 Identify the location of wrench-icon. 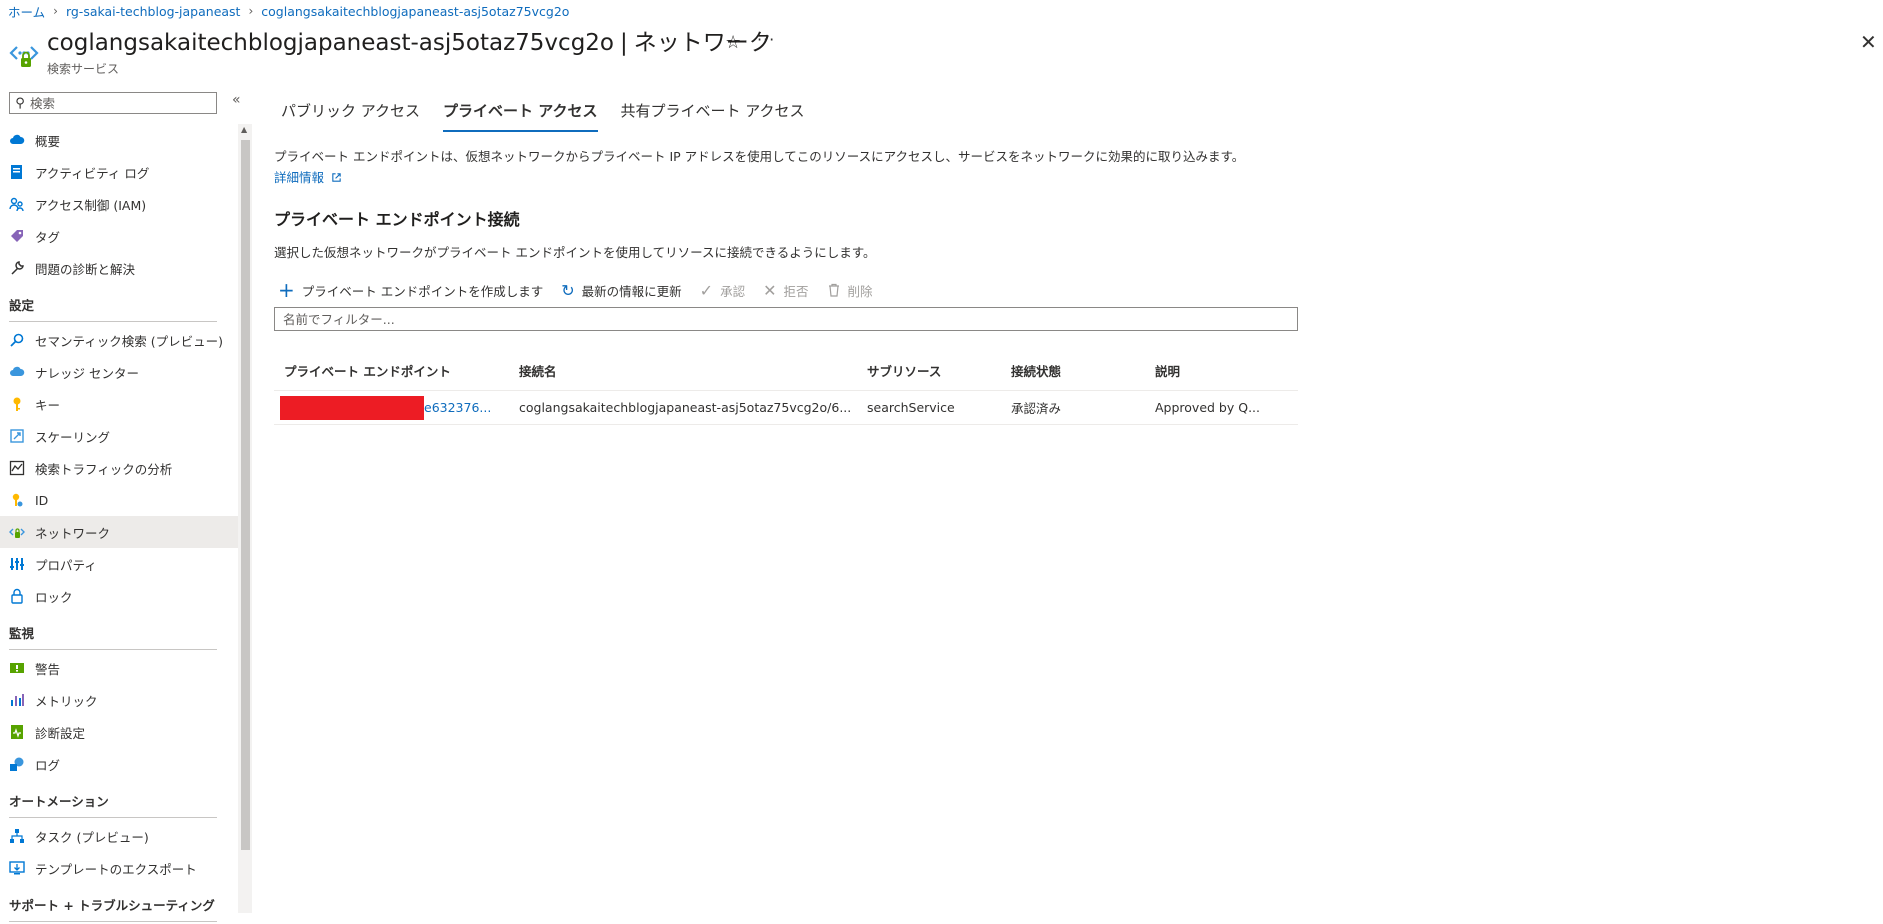
(17, 268).